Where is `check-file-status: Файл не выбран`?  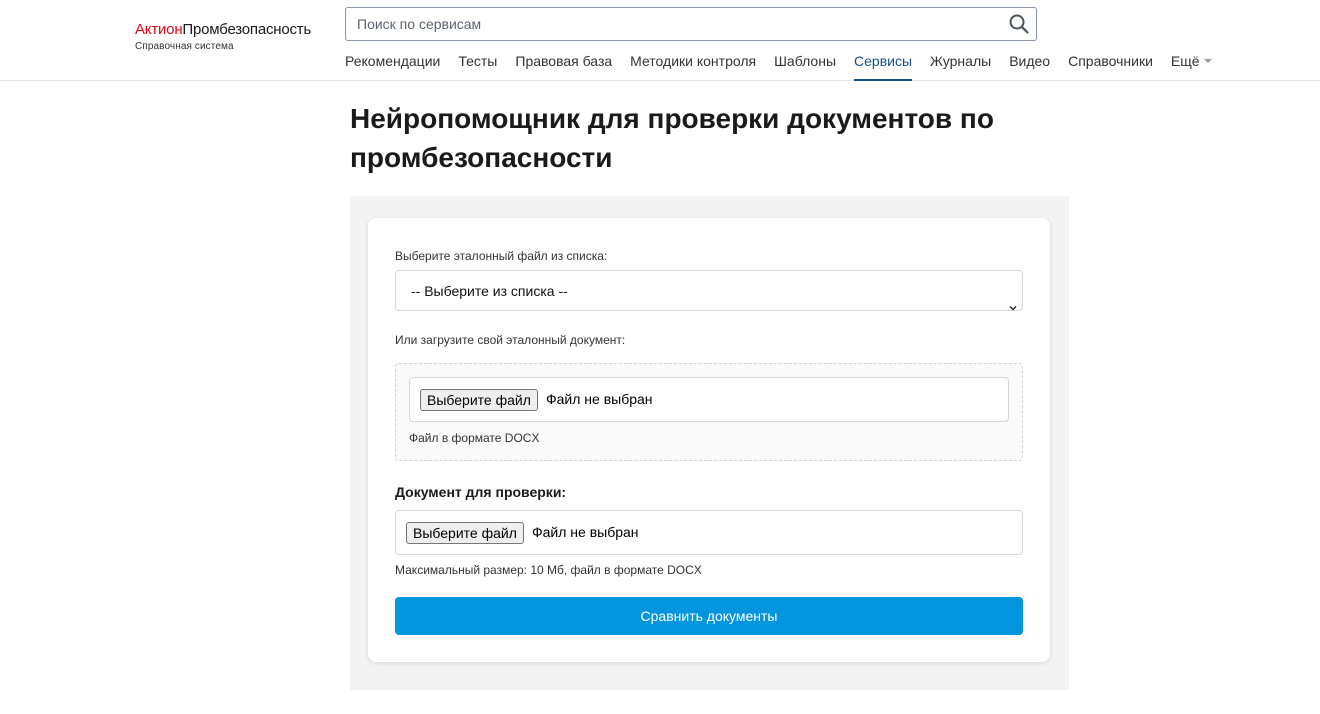 check-file-status: Файл не выбран is located at coordinates (585, 532).